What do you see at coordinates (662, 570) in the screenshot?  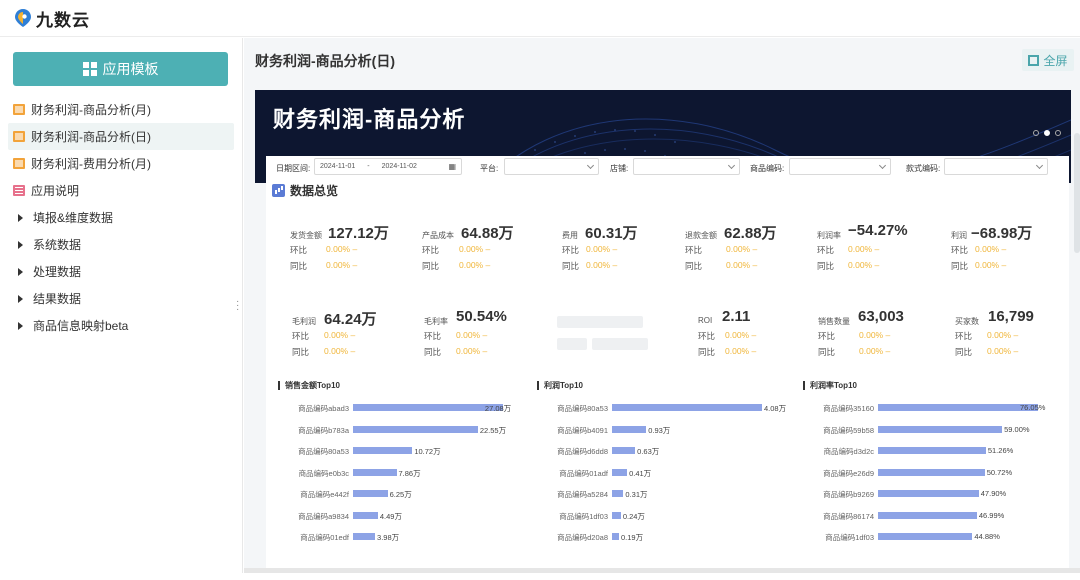 I see `horizontal-scrollbar` at bounding box center [662, 570].